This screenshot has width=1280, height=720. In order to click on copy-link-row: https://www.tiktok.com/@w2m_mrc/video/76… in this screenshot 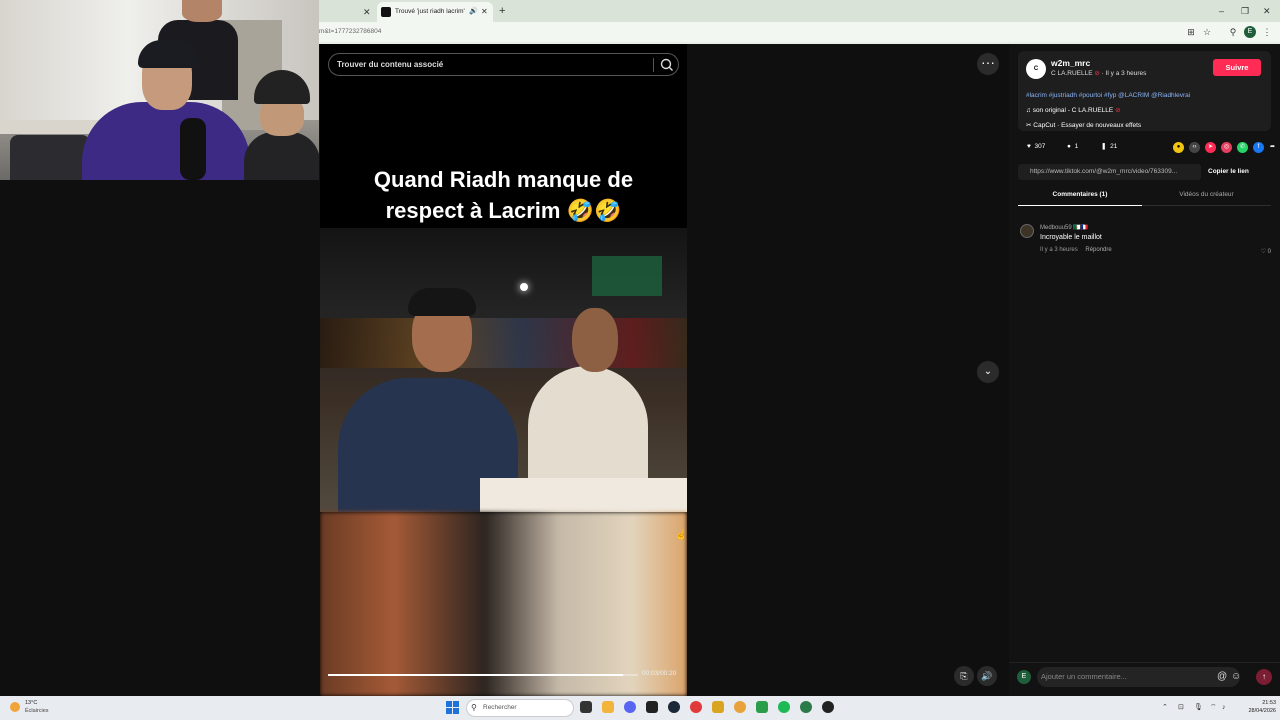, I will do `click(1144, 172)`.